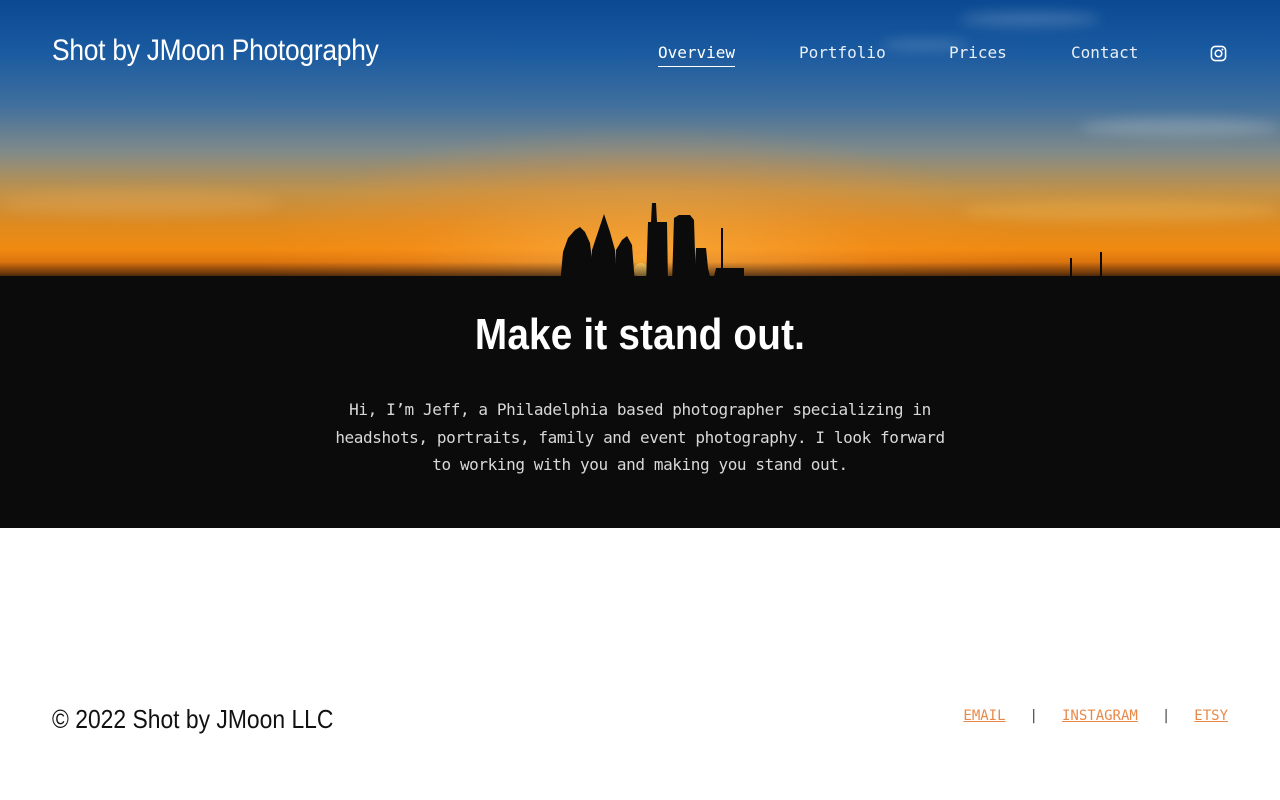  I want to click on footer-link-instagram: INSTAGRAM, so click(1100, 716).